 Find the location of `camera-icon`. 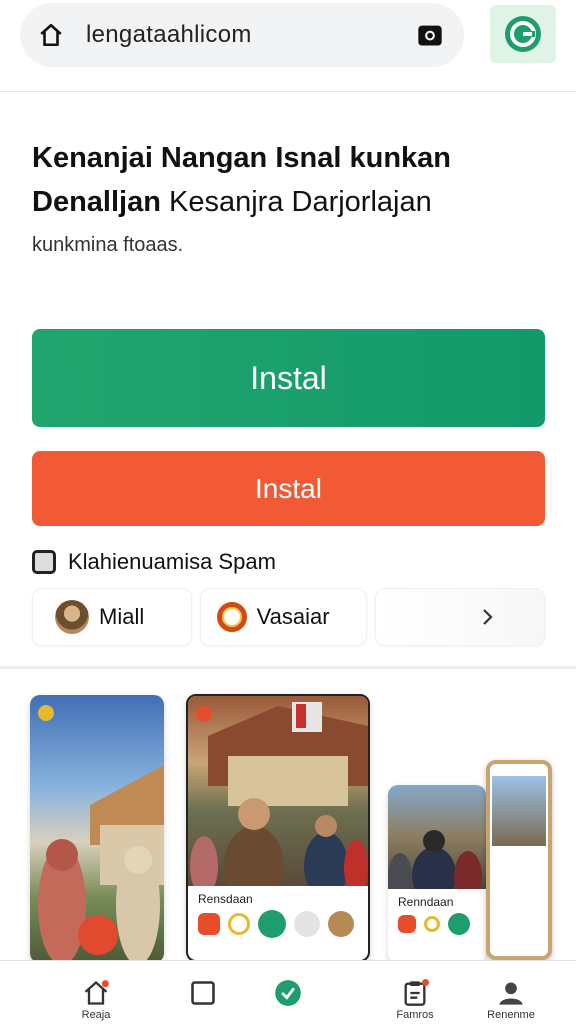

camera-icon is located at coordinates (430, 35).